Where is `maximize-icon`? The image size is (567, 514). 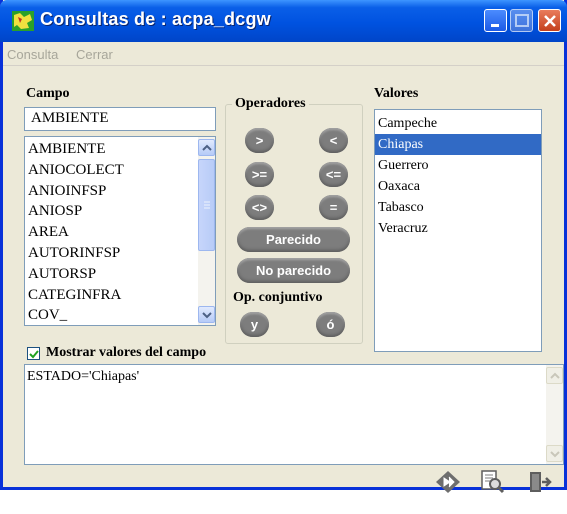
maximize-icon is located at coordinates (522, 20).